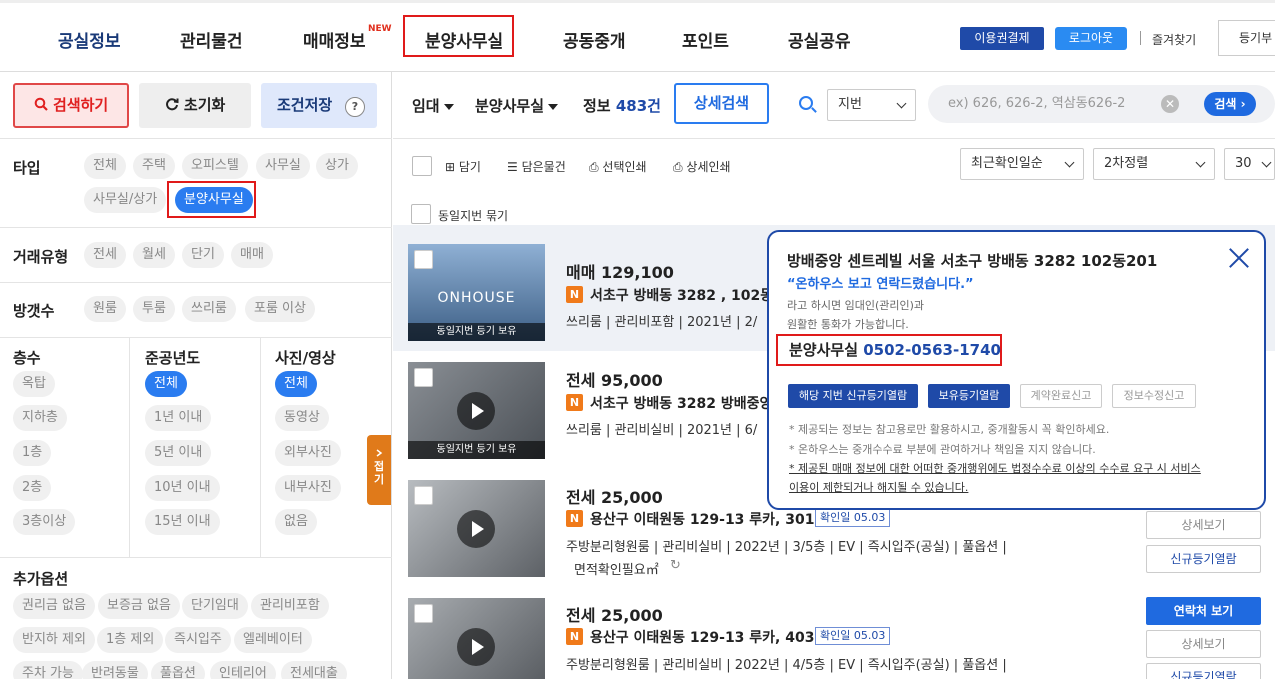  I want to click on nav-vacancy-share: 공실공유, so click(819, 39).